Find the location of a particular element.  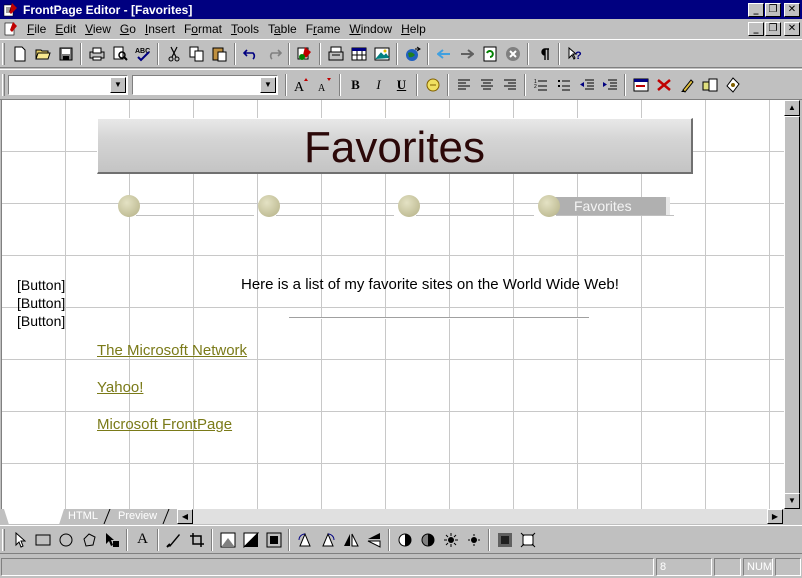

menu-go: Go is located at coordinates (128, 29).